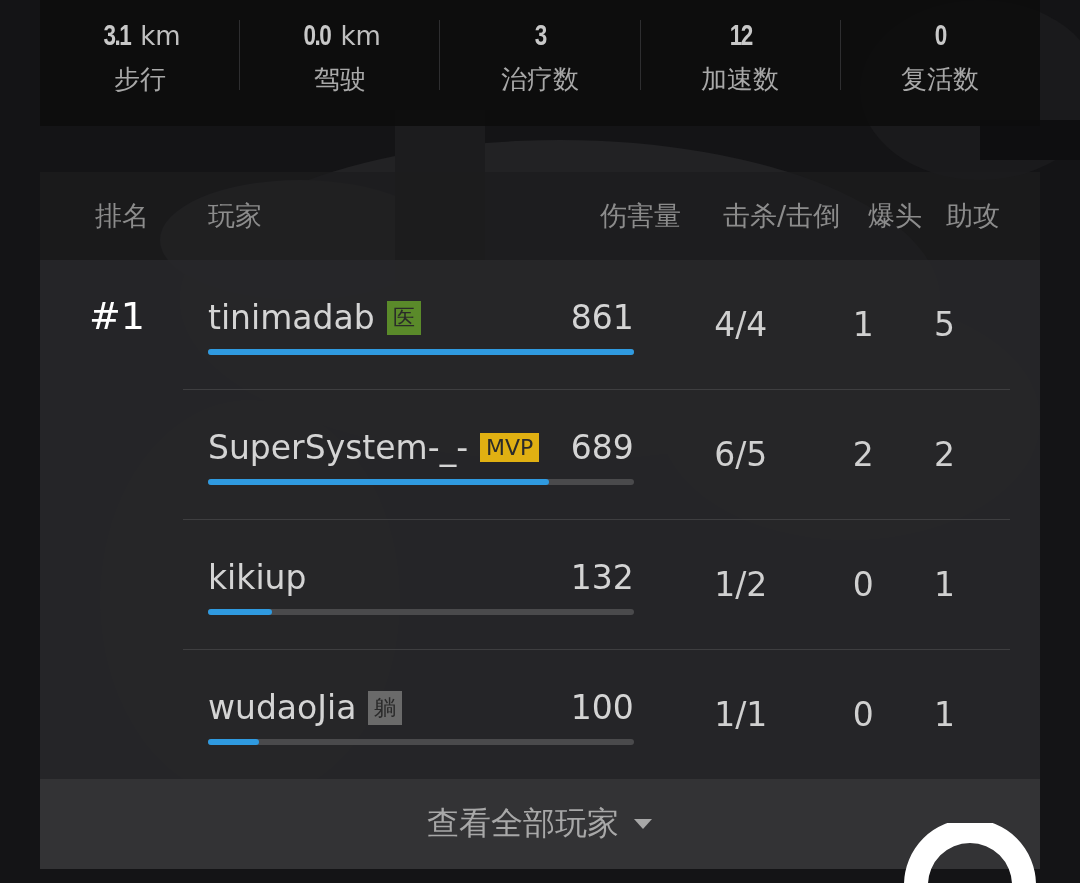 This screenshot has width=1080, height=883. What do you see at coordinates (895, 216) in the screenshot?
I see `column-header: 爆头` at bounding box center [895, 216].